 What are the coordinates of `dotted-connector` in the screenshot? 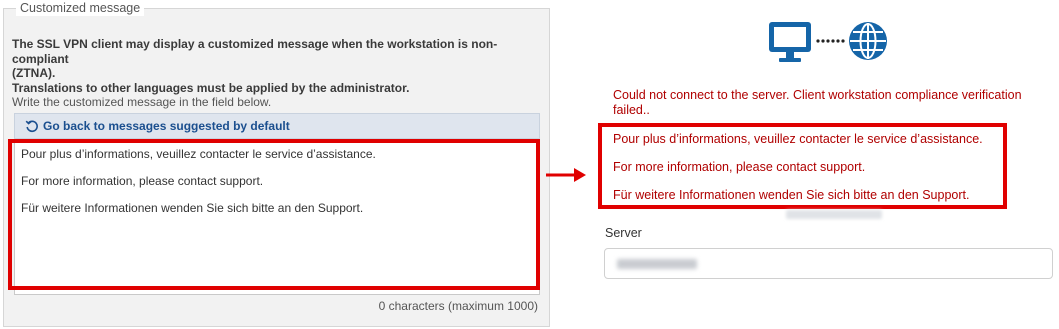 It's located at (830, 41).